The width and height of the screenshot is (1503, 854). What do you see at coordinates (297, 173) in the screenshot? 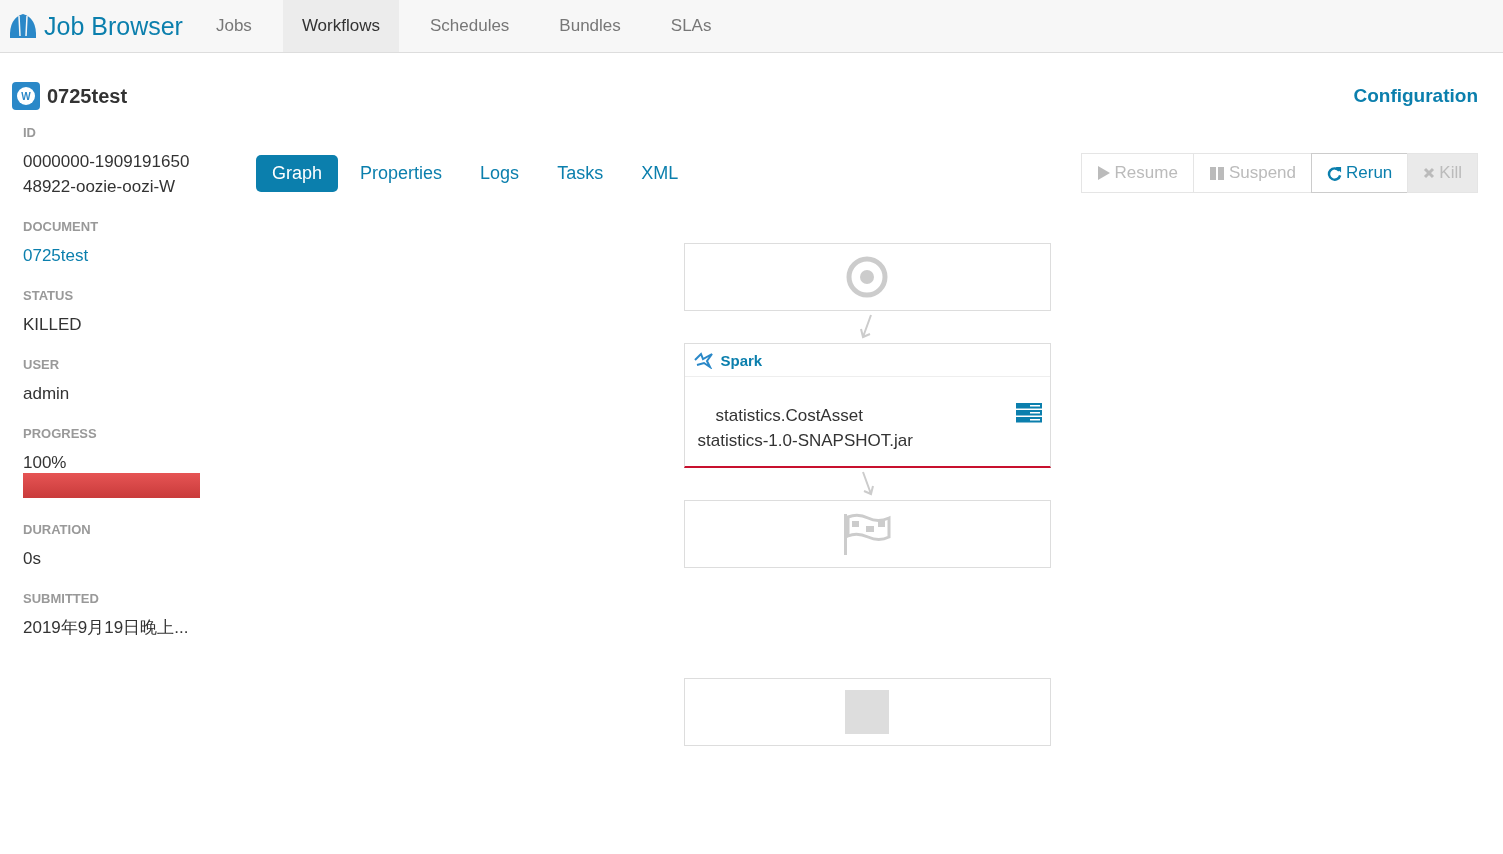
I see `view-tab: Graph` at bounding box center [297, 173].